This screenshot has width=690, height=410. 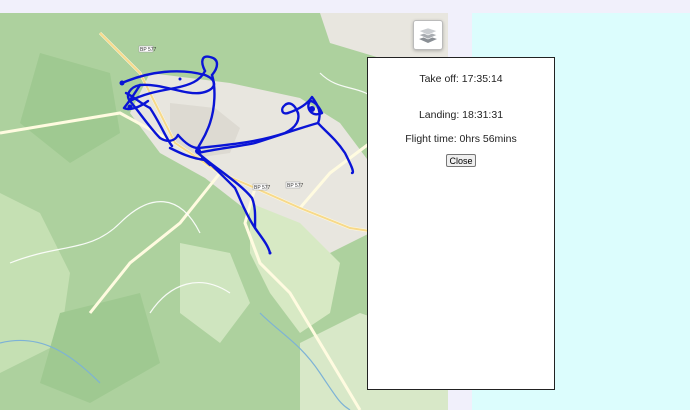 I want to click on layers-icon, so click(x=428, y=35).